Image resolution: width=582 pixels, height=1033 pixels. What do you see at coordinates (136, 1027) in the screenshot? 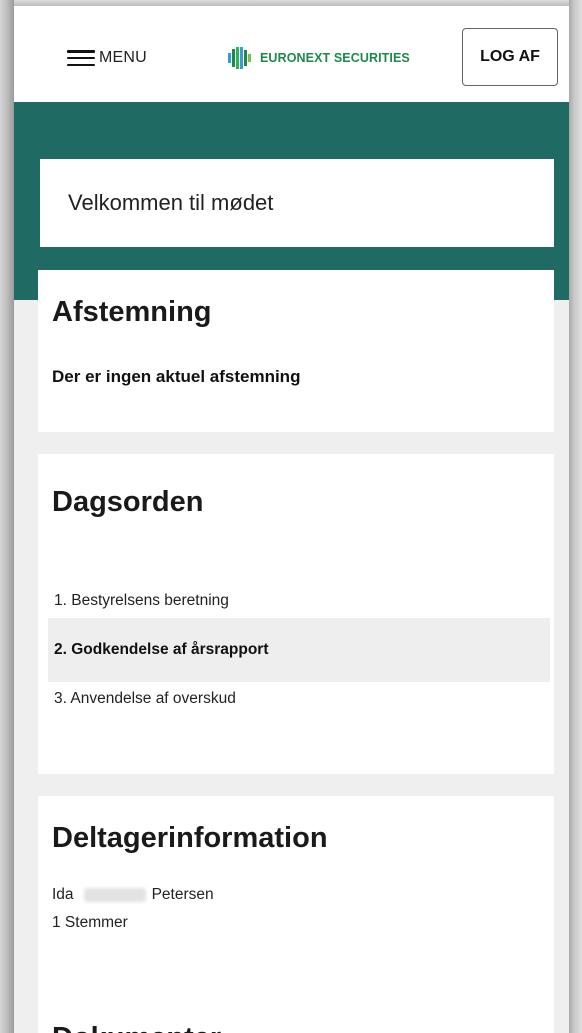
I see `documents-title: Dokumenter` at bounding box center [136, 1027].